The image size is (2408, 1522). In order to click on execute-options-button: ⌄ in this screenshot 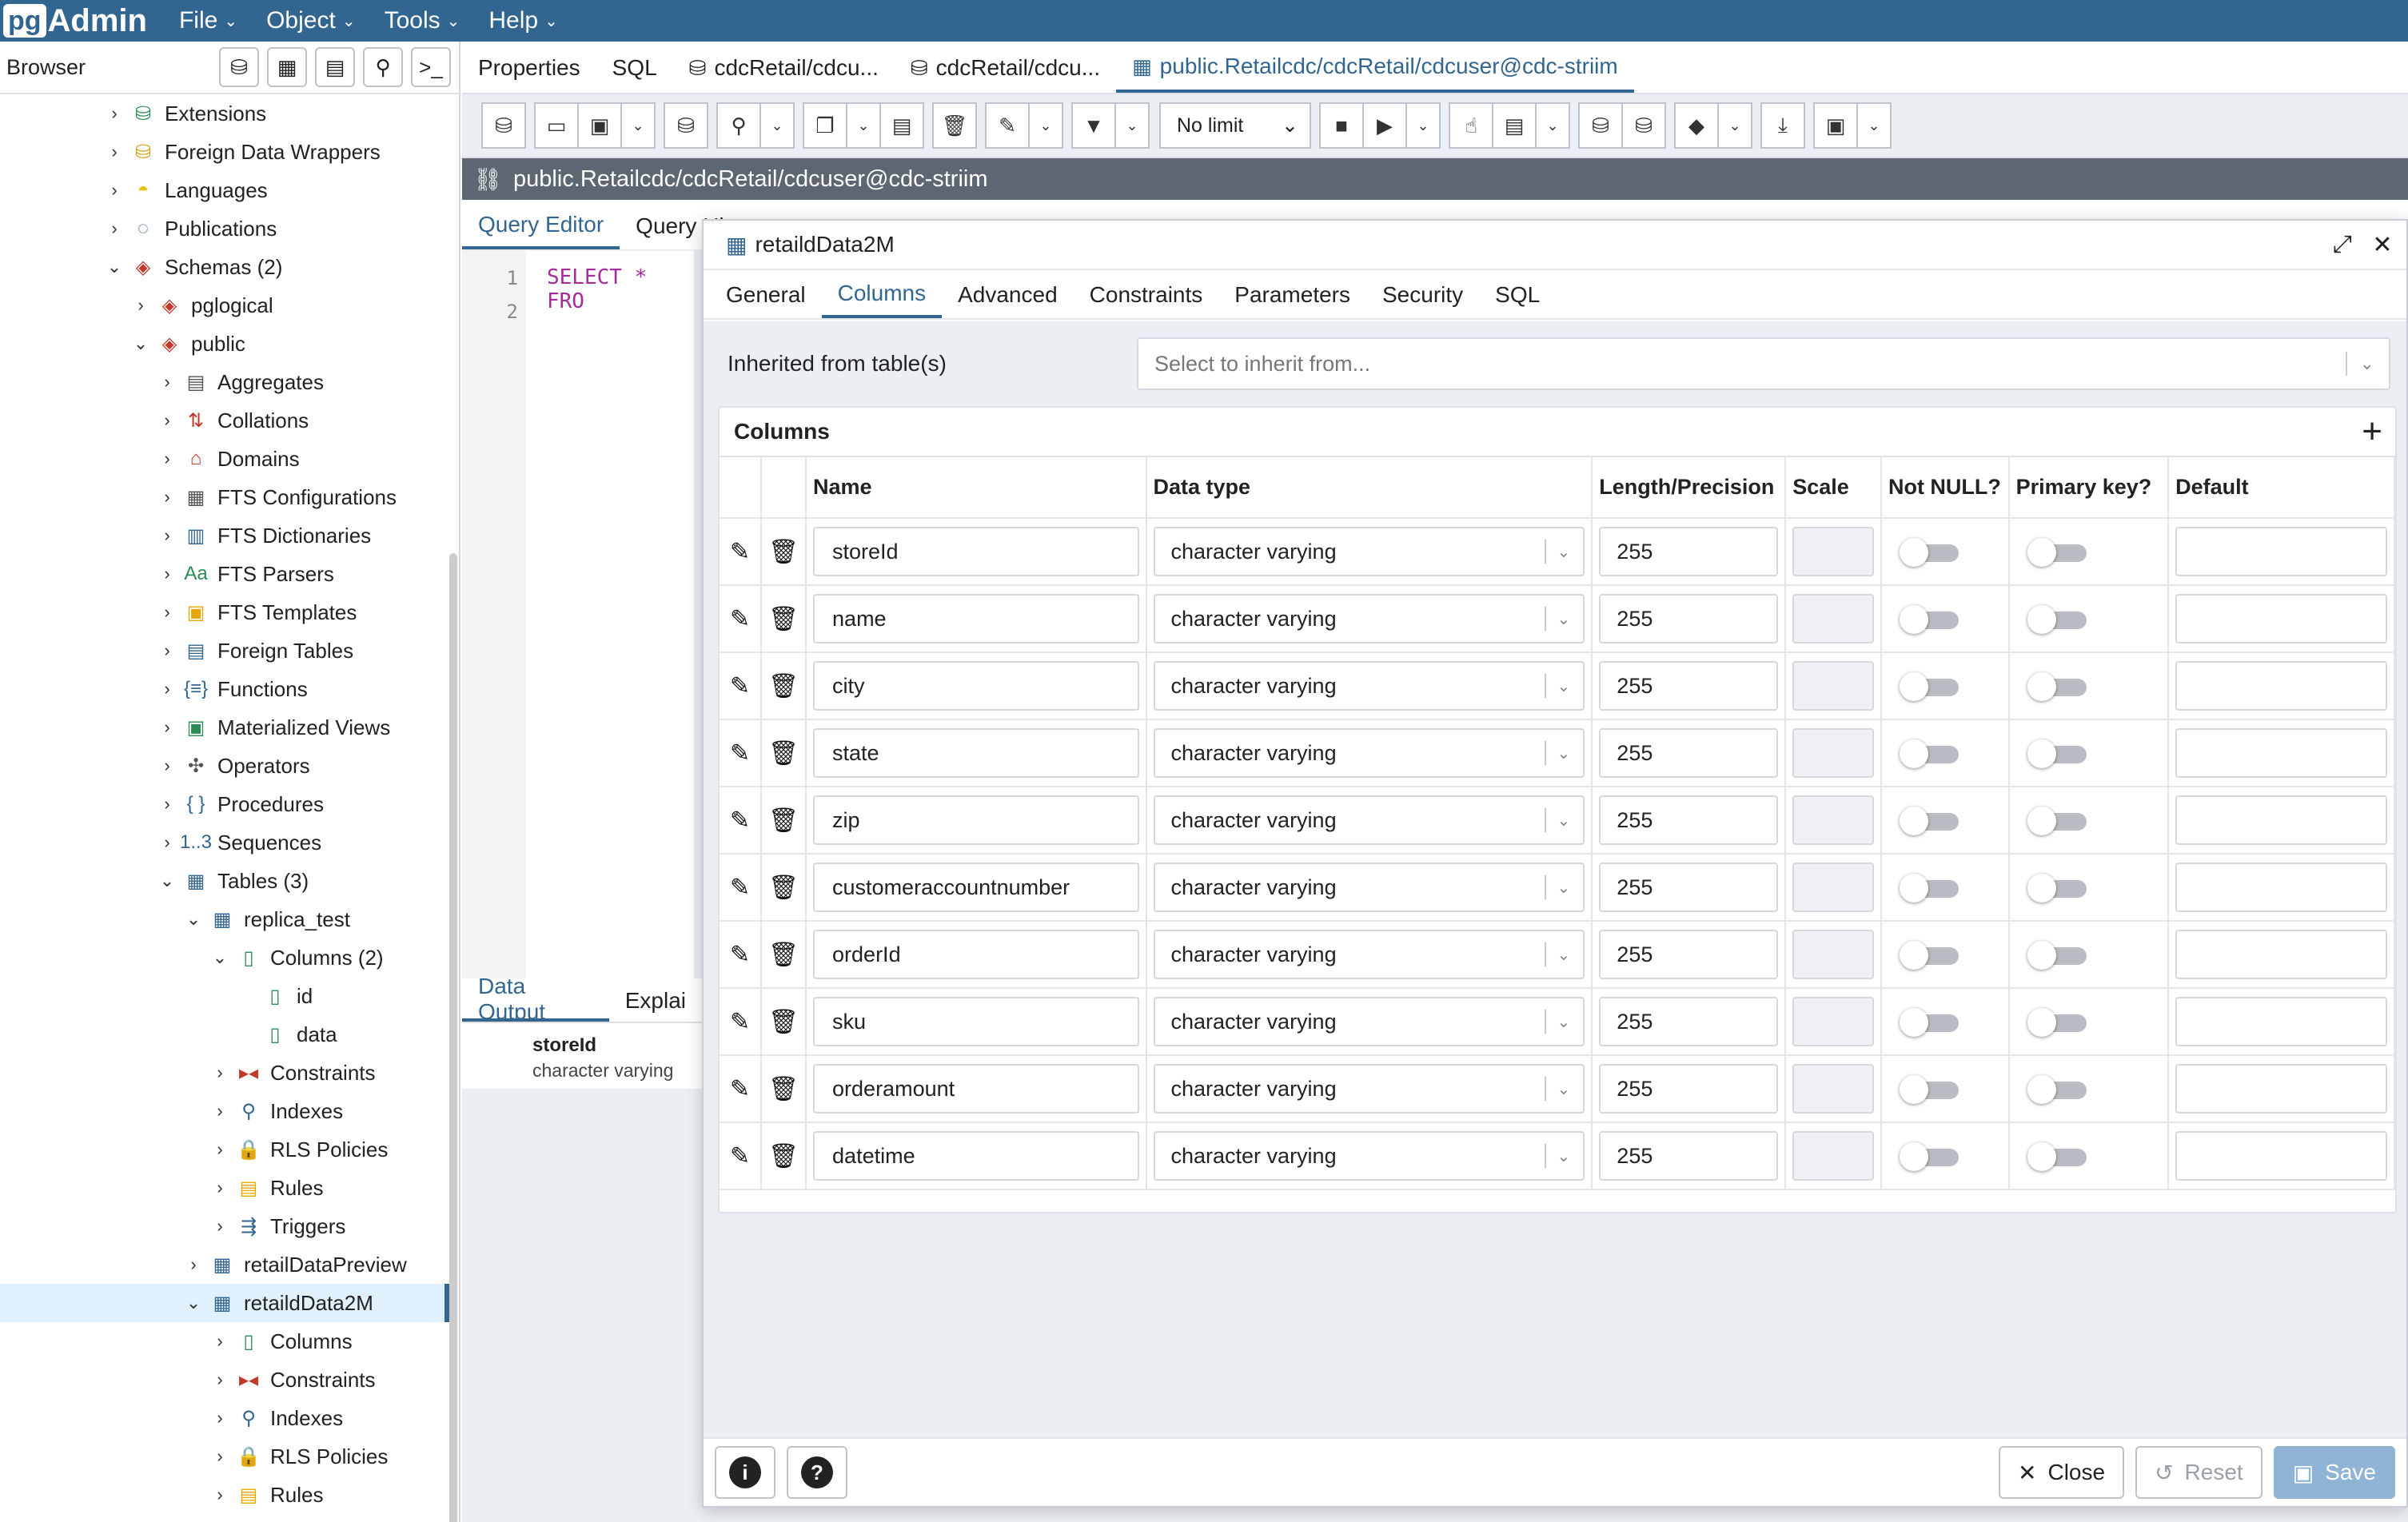, I will do `click(1423, 125)`.